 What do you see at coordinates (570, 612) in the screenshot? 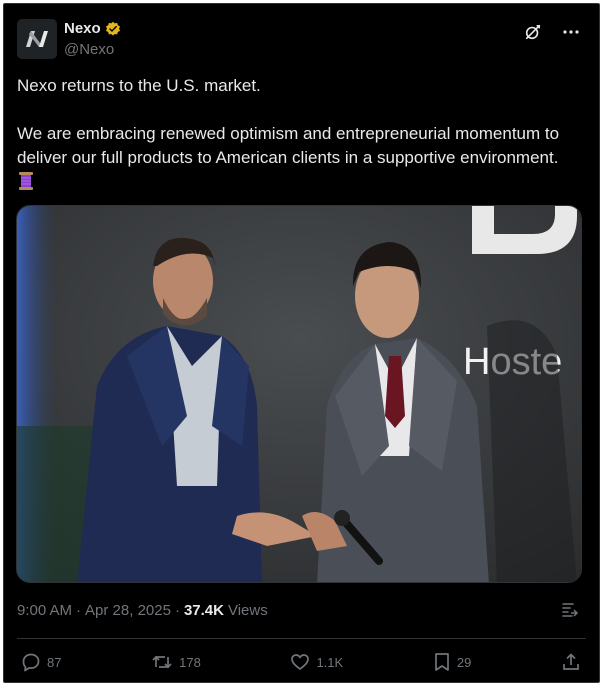
I see `analytics-icon` at bounding box center [570, 612].